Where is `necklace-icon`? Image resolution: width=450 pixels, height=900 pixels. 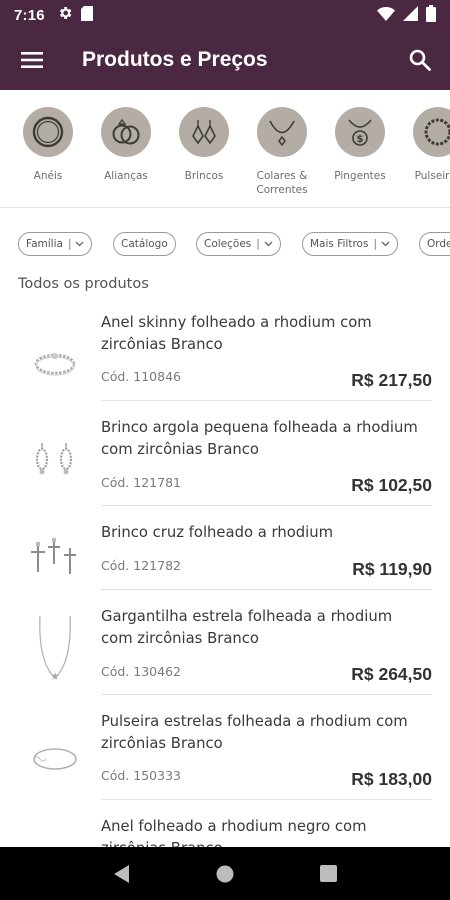 necklace-icon is located at coordinates (282, 132).